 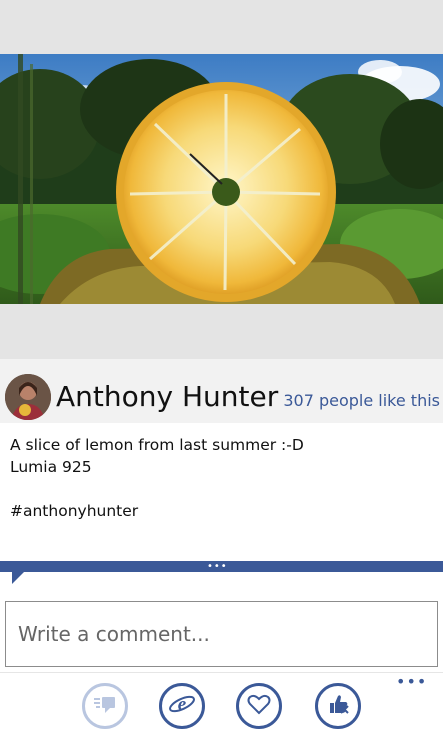 I want to click on unlike-icon, so click(x=338, y=706).